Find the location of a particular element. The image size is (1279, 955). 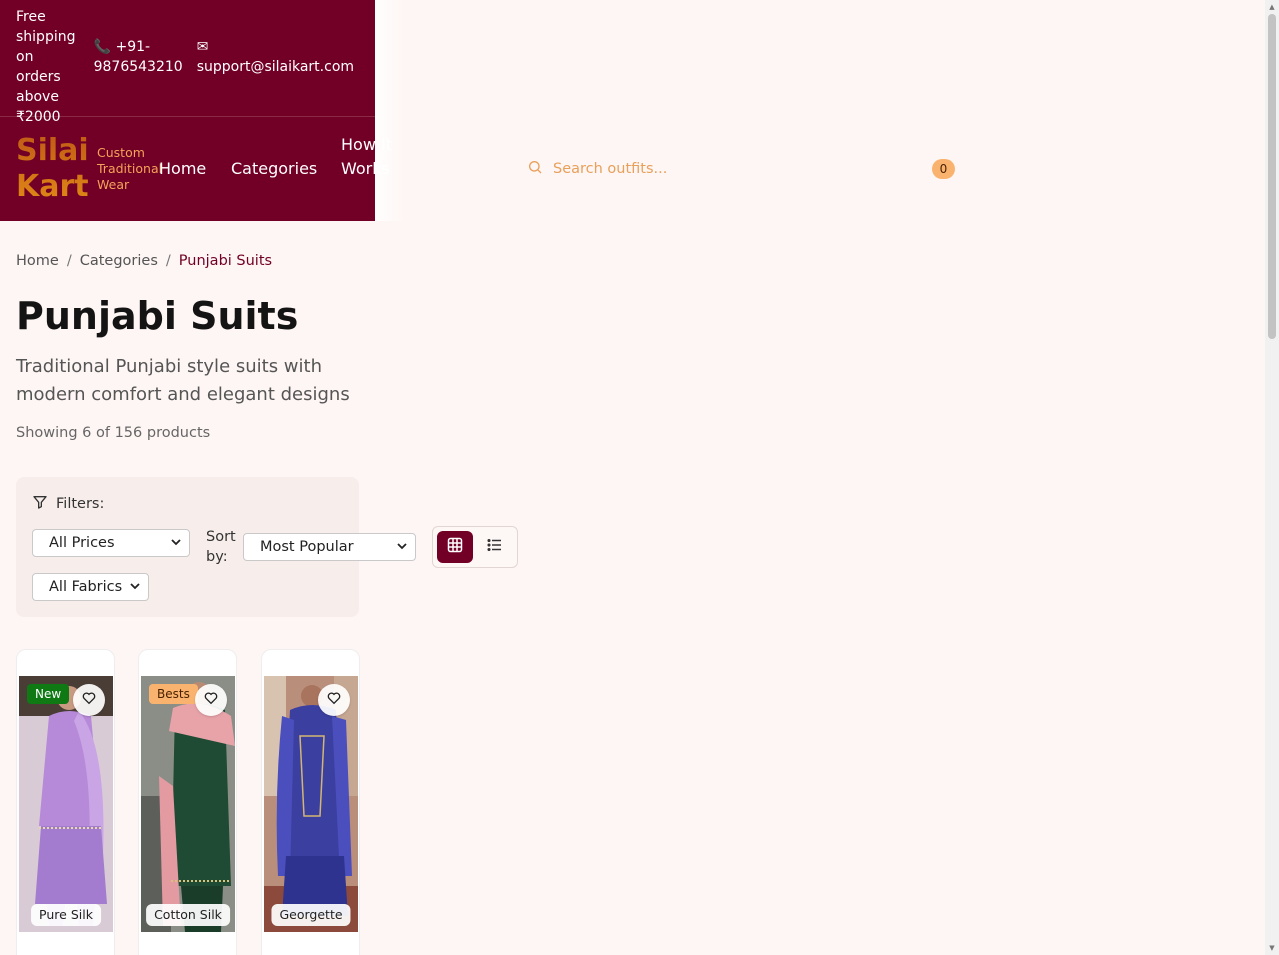

breadcrumb-current: Punjabi Suits is located at coordinates (225, 261).